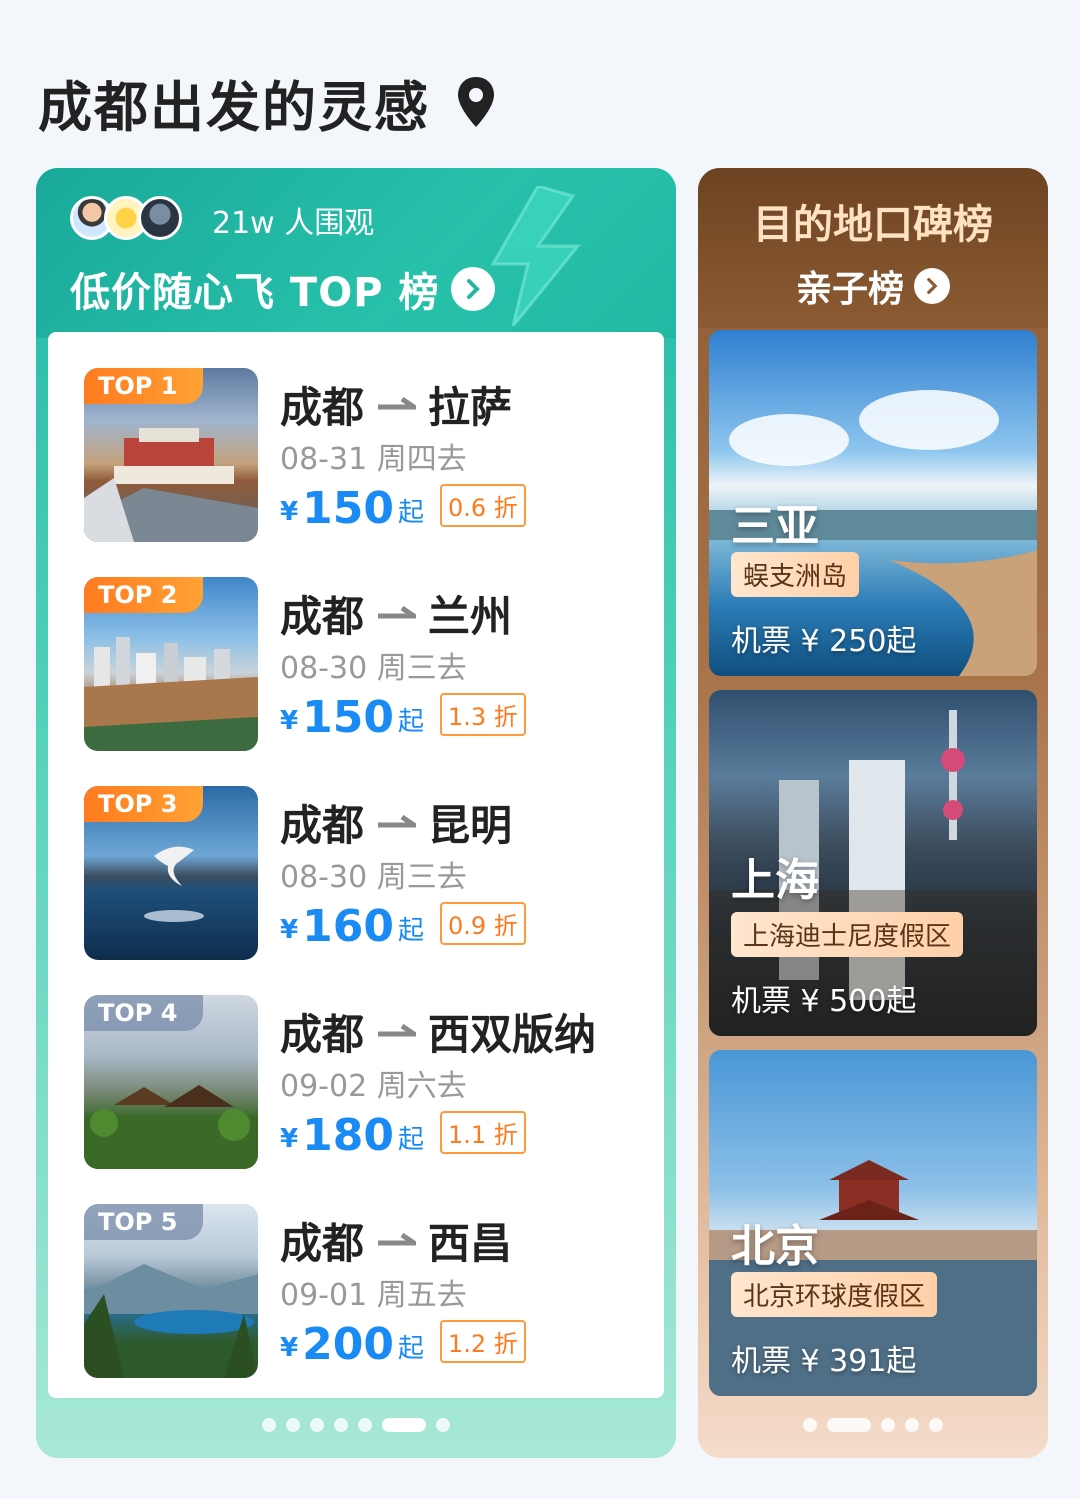 This screenshot has height=1499, width=1080. I want to click on discount-badge: 0.9 折, so click(482, 923).